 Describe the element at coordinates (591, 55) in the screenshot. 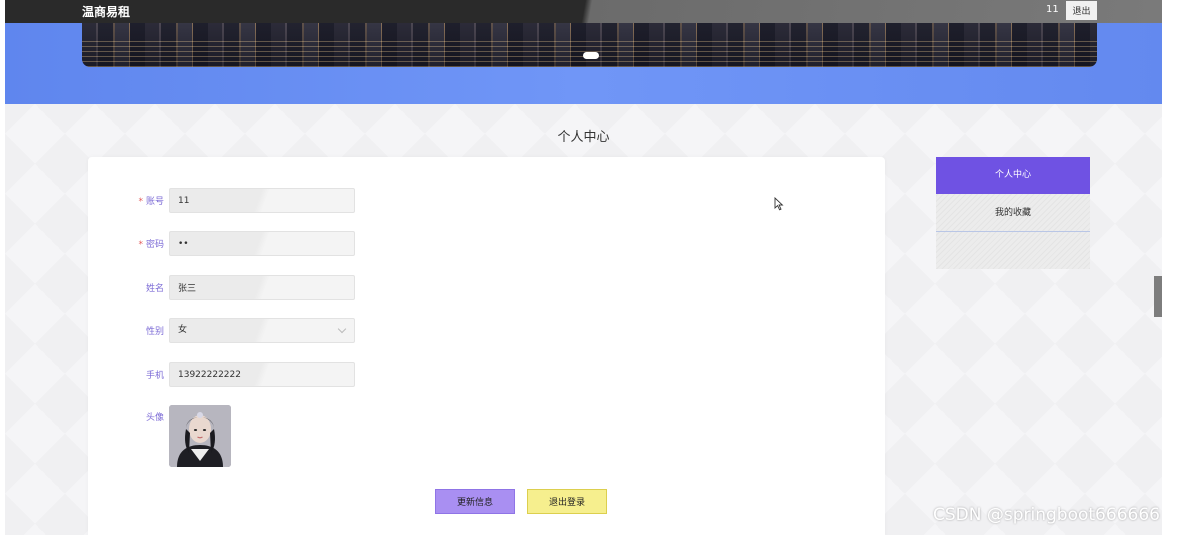

I see `carousel-indicator` at that location.